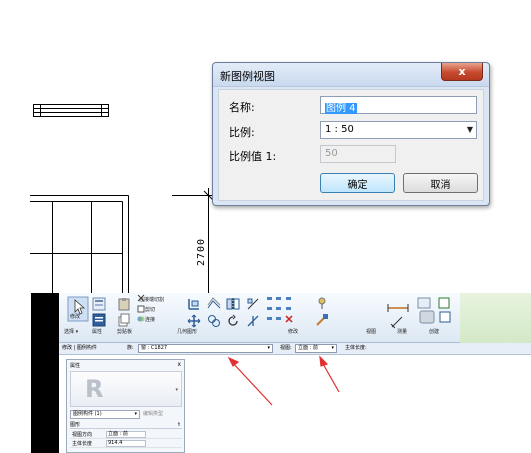  I want to click on property-value: 914.4, so click(126, 443).